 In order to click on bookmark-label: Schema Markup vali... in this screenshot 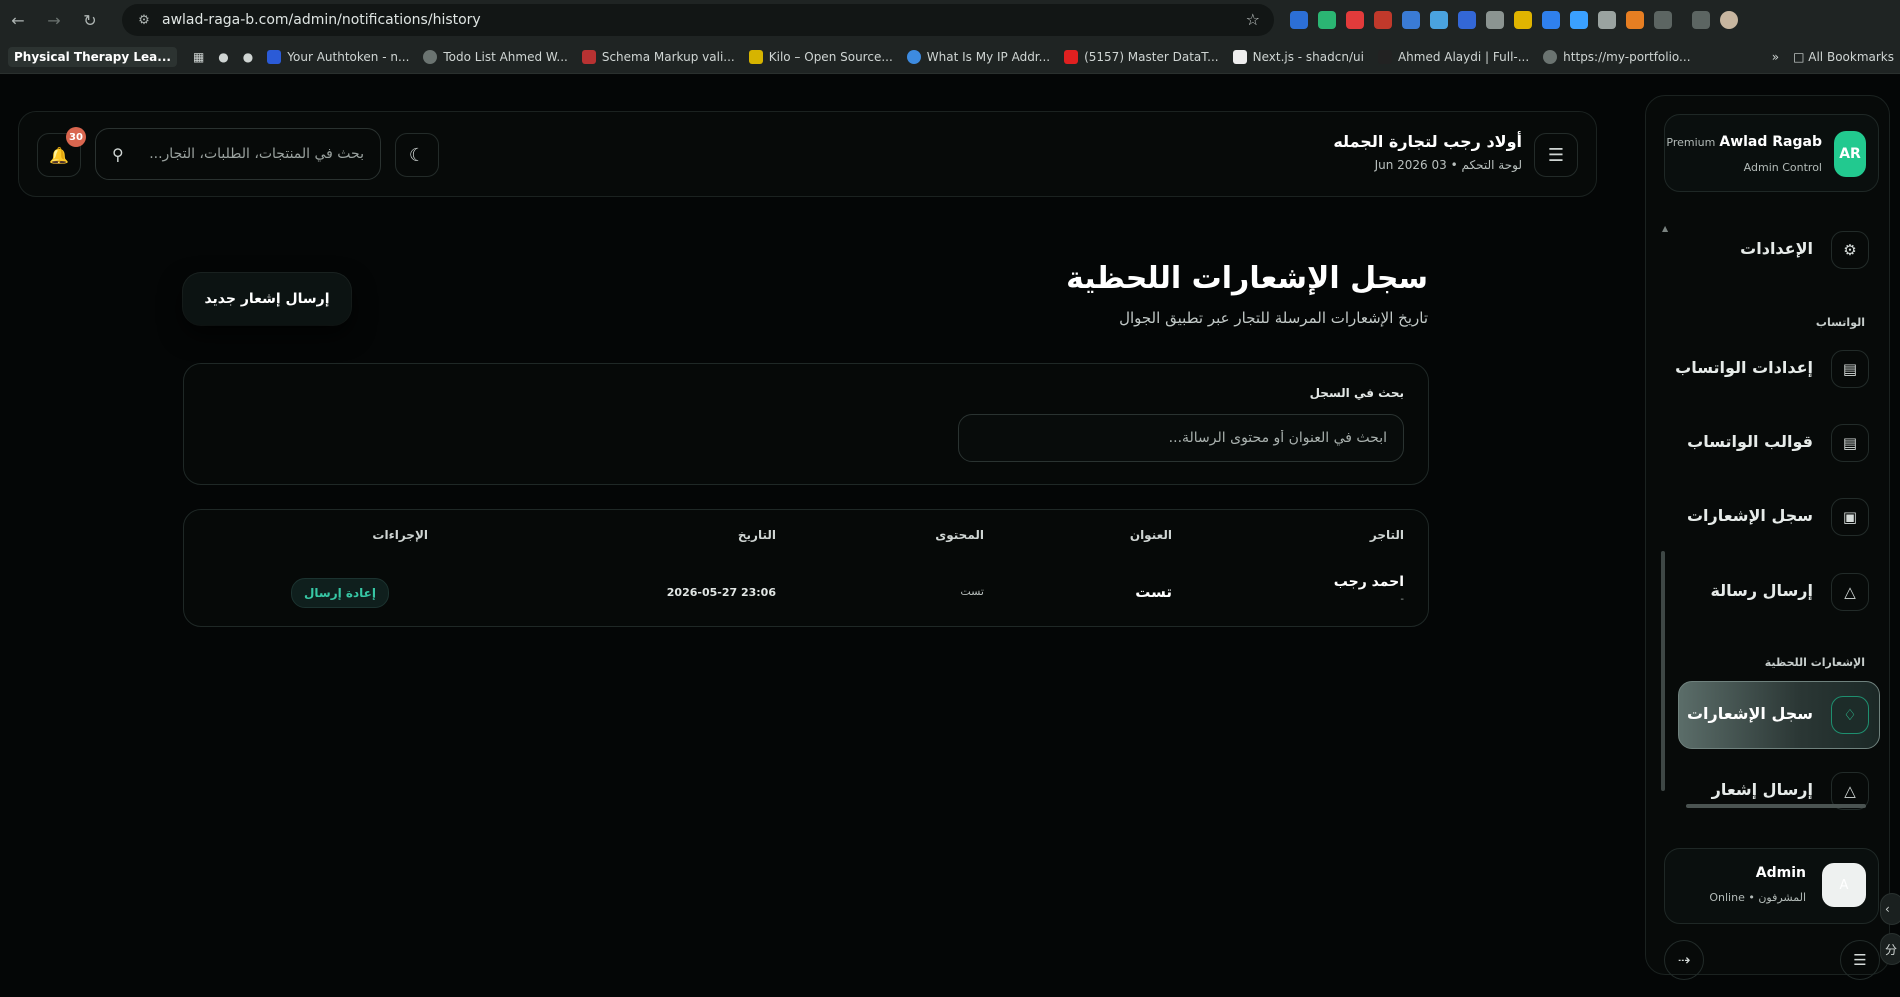, I will do `click(668, 56)`.